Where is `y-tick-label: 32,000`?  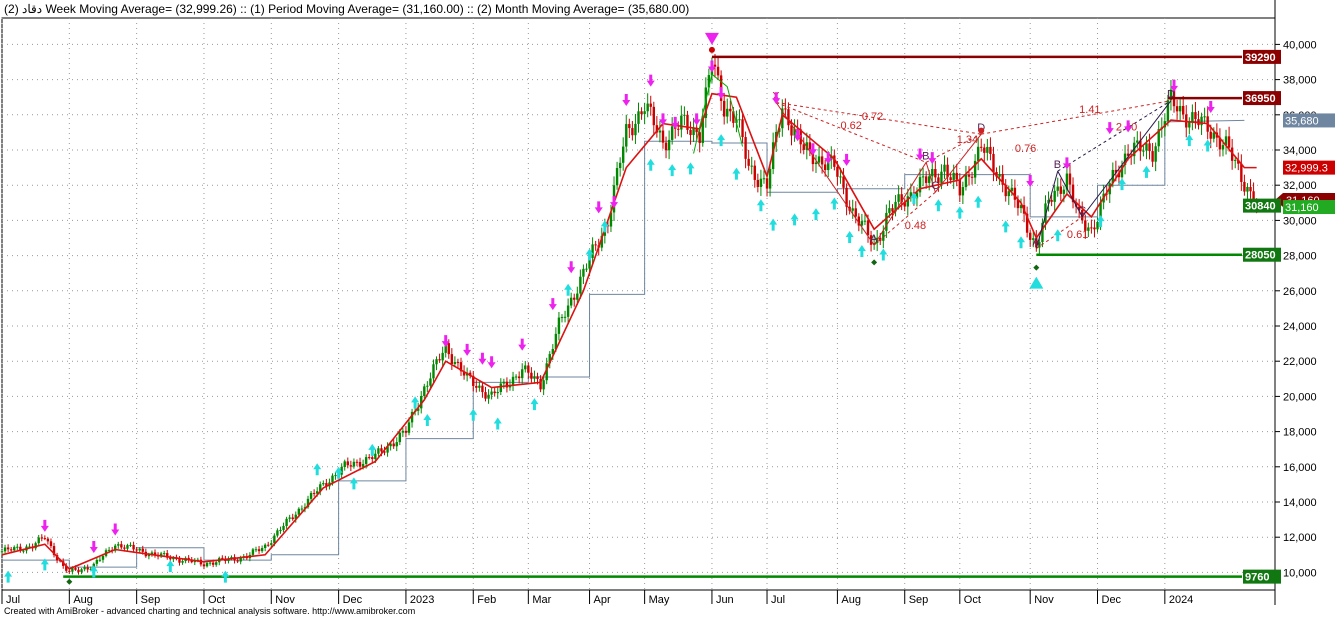 y-tick-label: 32,000 is located at coordinates (1300, 186).